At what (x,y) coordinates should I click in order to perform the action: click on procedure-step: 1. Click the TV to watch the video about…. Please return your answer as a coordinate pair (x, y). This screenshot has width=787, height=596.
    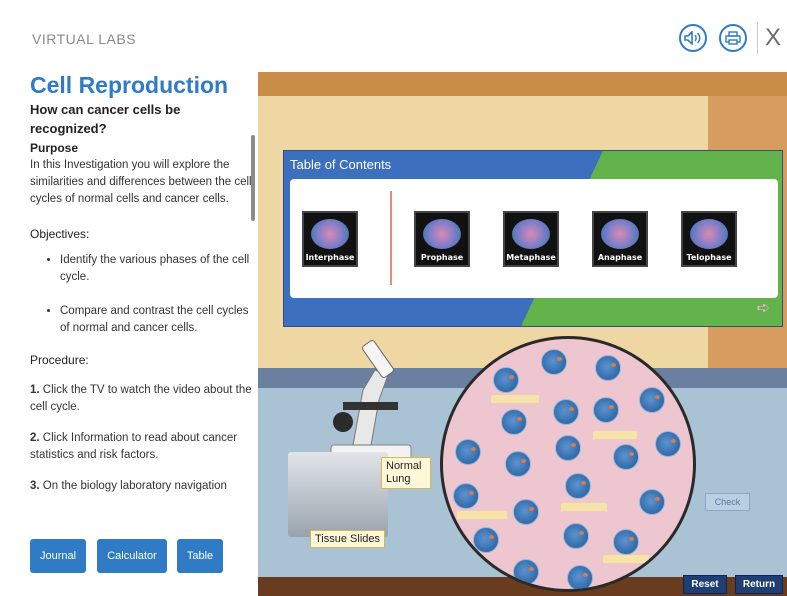
    Looking at the image, I should click on (141, 399).